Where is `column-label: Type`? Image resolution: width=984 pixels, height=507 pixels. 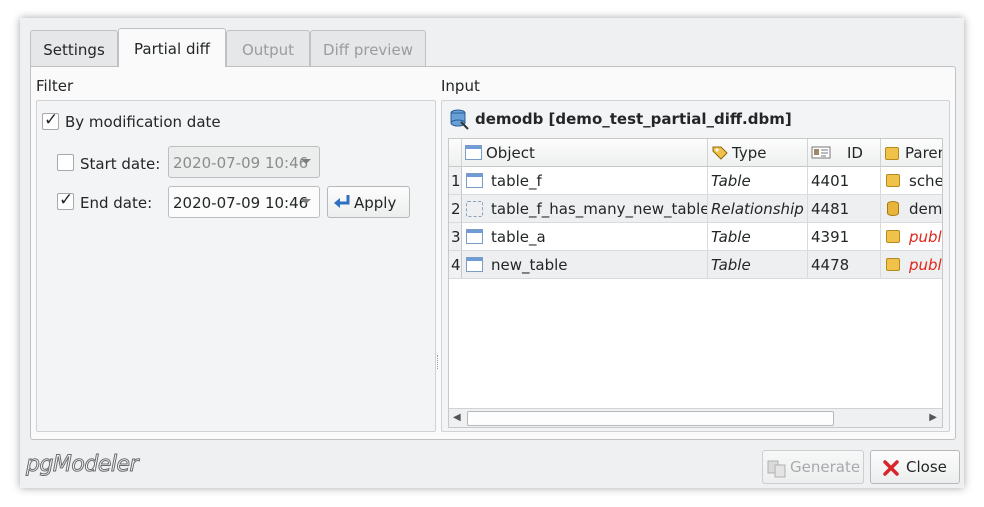
column-label: Type is located at coordinates (749, 153).